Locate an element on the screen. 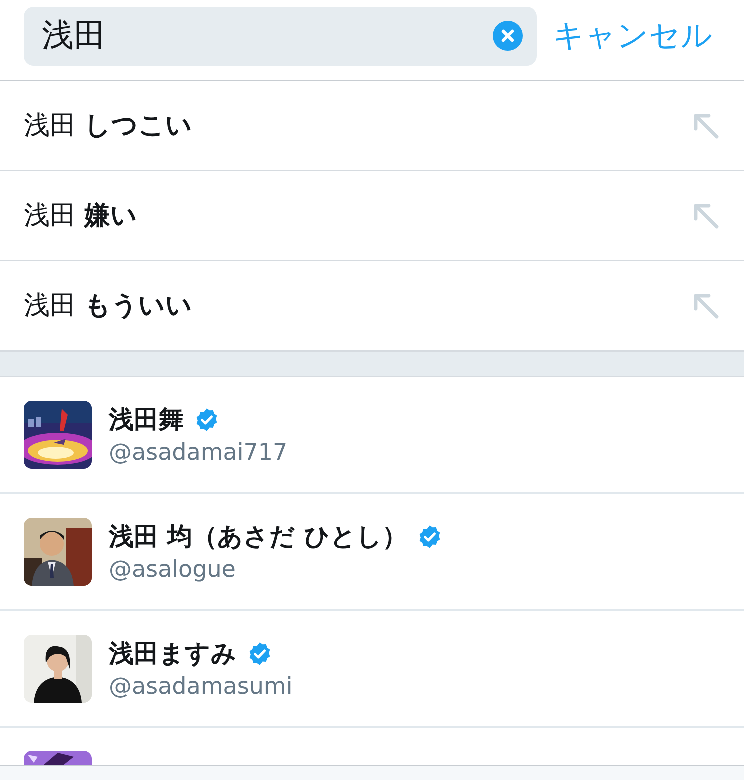  user-name: 浅田舞 is located at coordinates (146, 420).